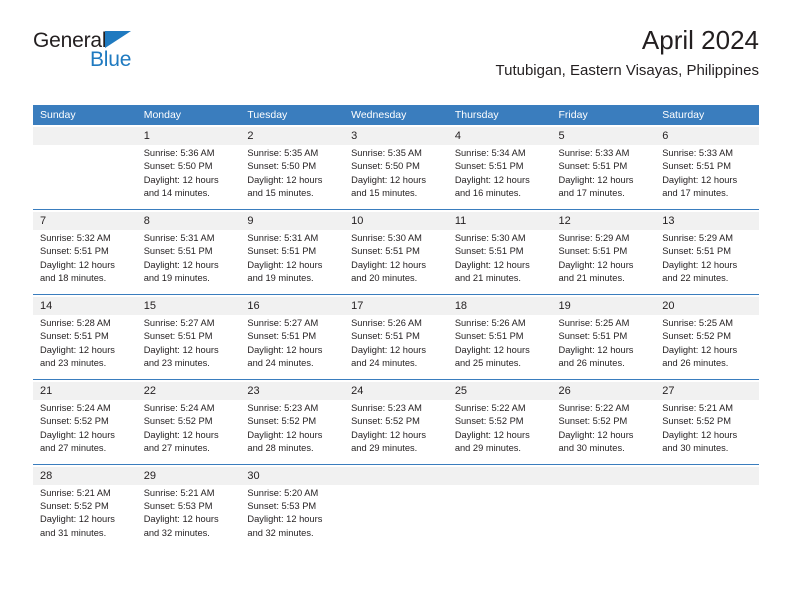  What do you see at coordinates (698, 322) in the screenshot?
I see `sunrise-text: Sunrise: 5:25 AM` at bounding box center [698, 322].